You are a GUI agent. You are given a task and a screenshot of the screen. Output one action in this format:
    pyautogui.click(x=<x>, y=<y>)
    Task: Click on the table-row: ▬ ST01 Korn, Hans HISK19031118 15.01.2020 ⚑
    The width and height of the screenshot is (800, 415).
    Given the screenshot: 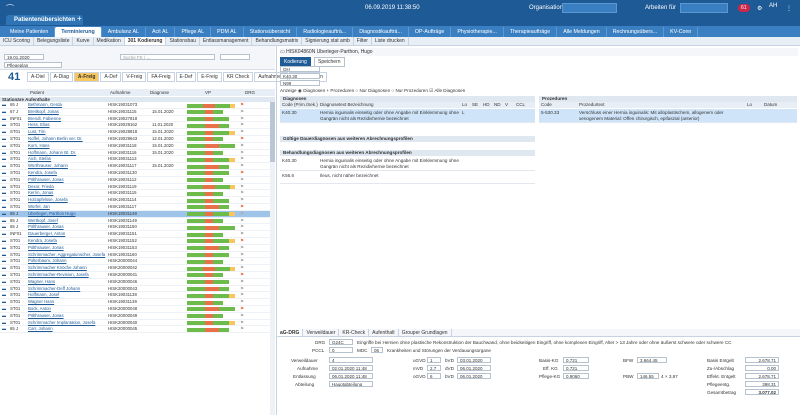 What is the action you would take?
    pyautogui.click(x=135, y=146)
    